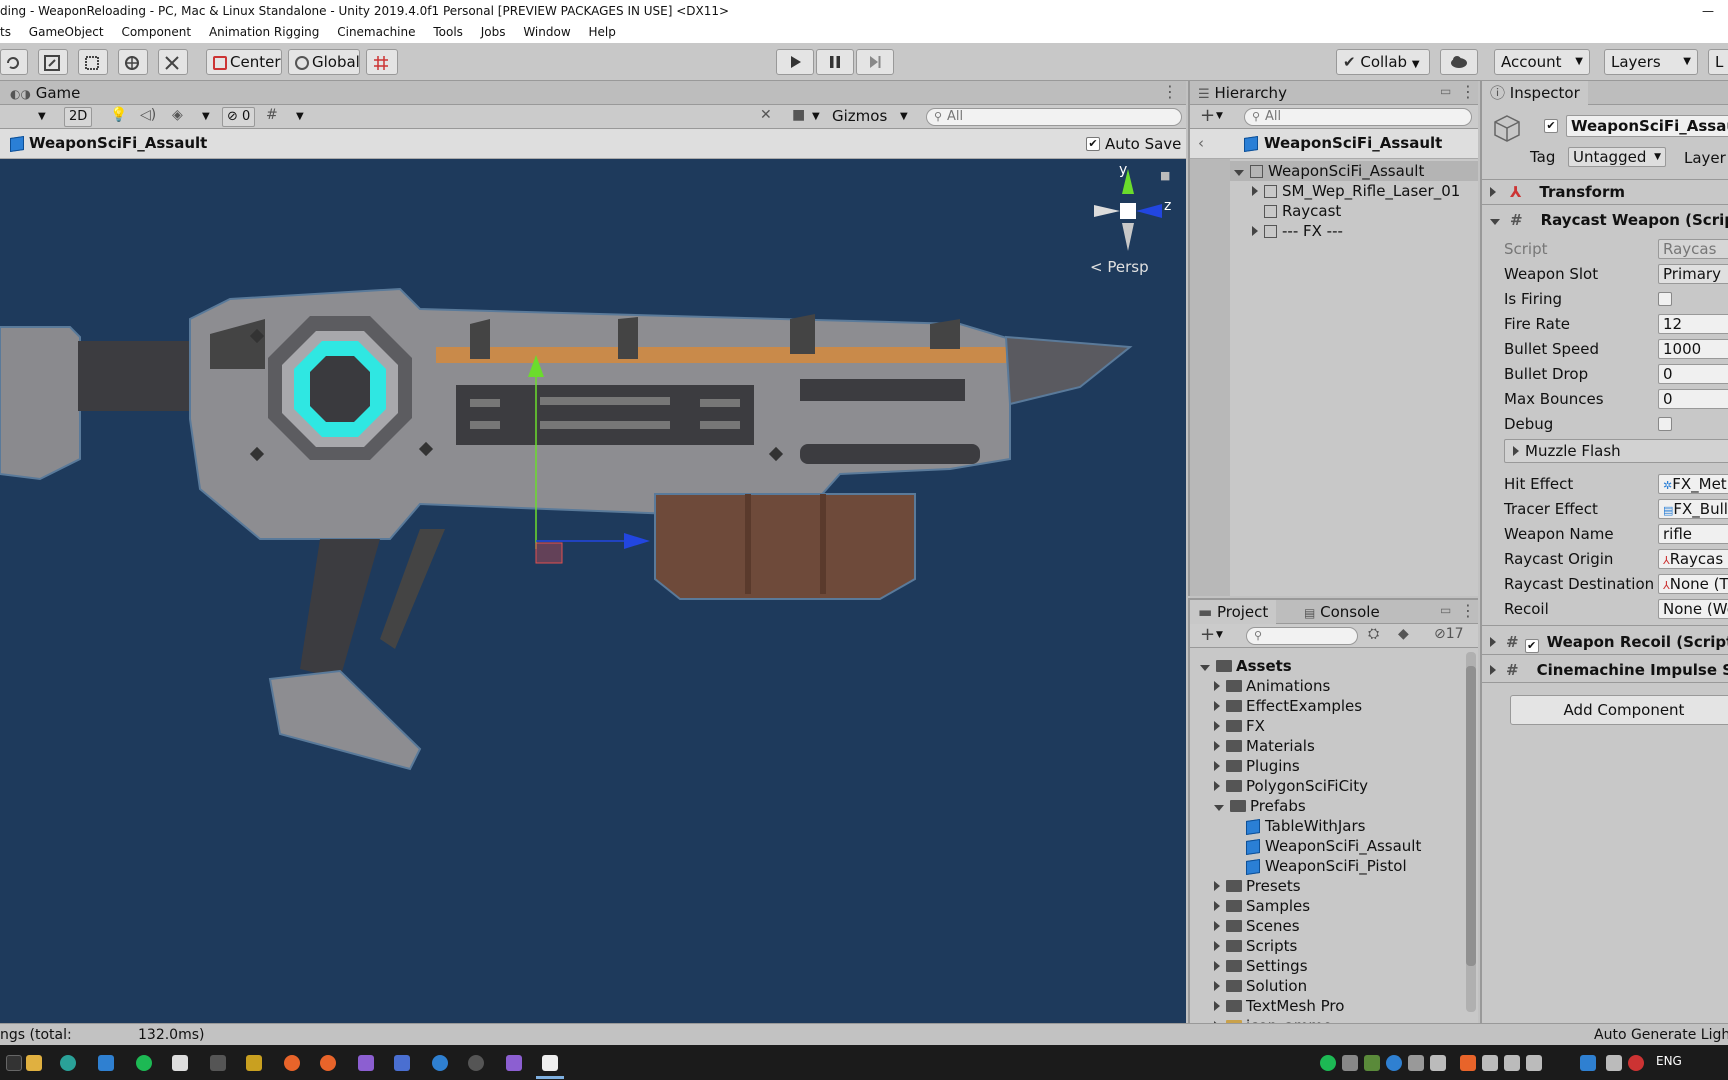  Describe the element at coordinates (1297, 231) in the screenshot. I see `hierarchy-item-fx: --- FX ---` at that location.